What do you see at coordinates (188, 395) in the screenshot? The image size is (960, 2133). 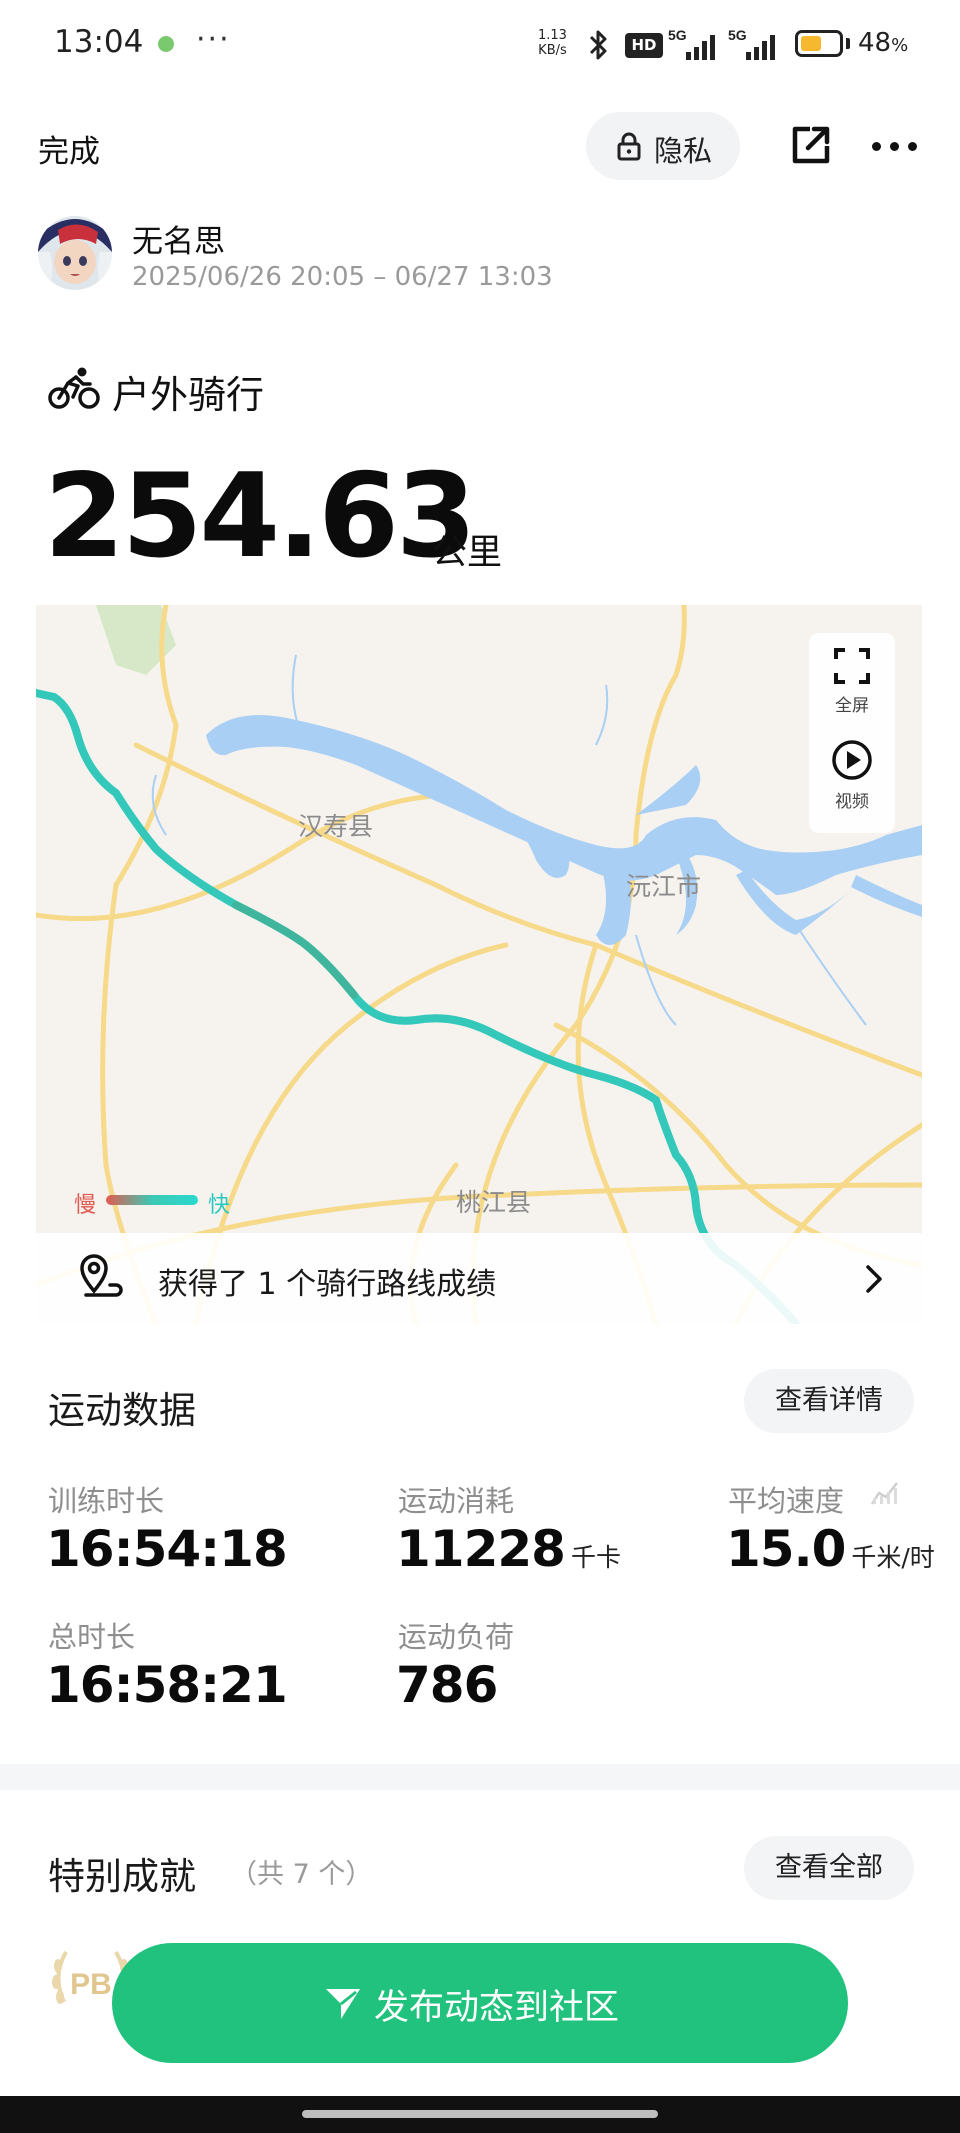 I see `activity-type: 户外骑行` at bounding box center [188, 395].